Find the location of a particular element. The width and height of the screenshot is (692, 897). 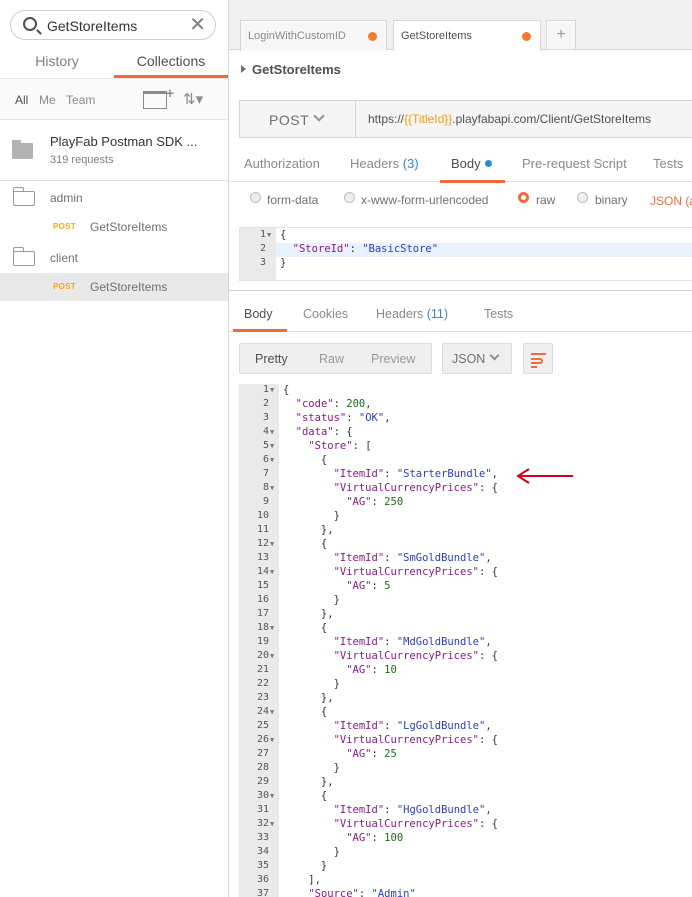

folder-client: client is located at coordinates (114, 259).